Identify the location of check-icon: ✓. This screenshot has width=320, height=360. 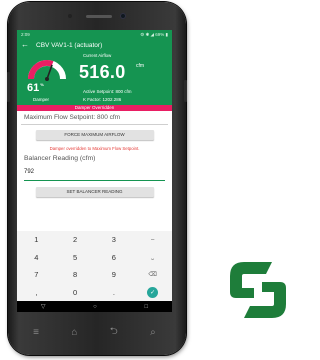
(153, 292).